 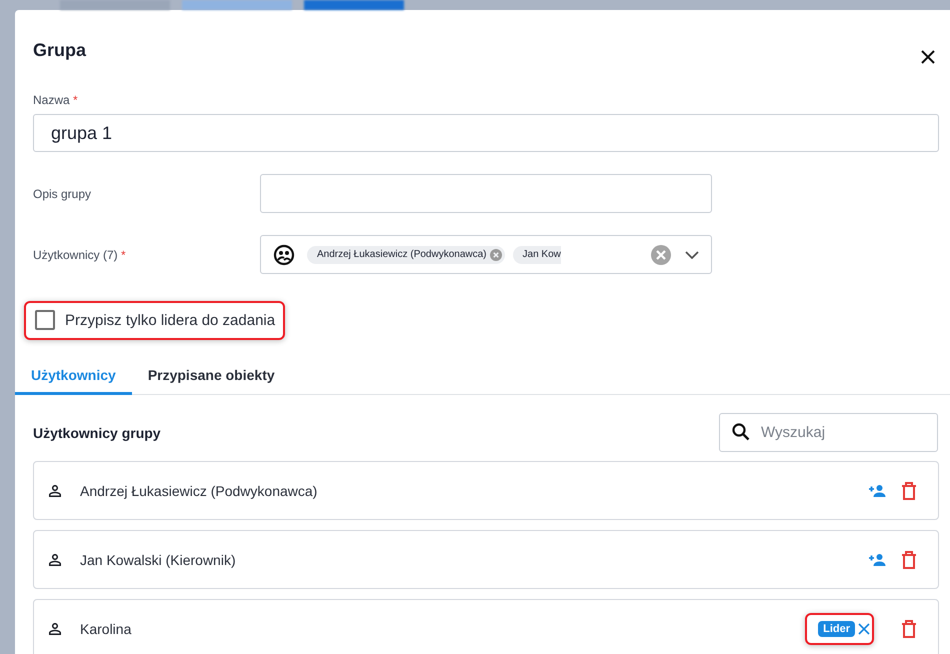 I want to click on remove-leader-button, so click(x=864, y=628).